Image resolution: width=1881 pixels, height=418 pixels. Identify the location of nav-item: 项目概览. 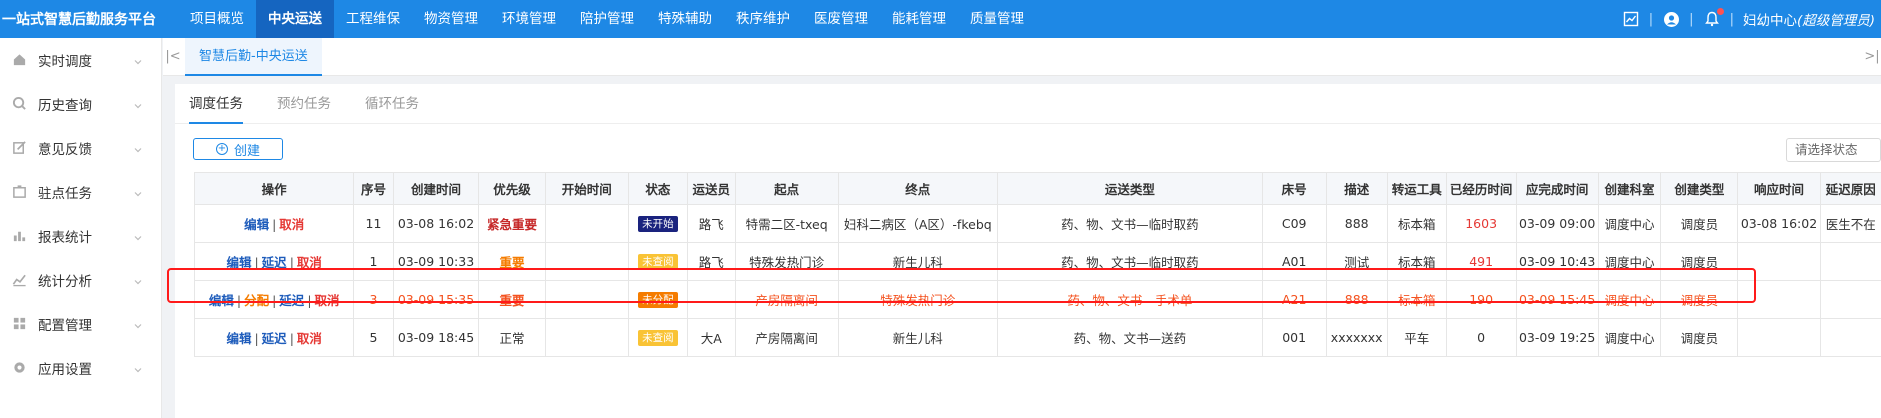
(217, 19).